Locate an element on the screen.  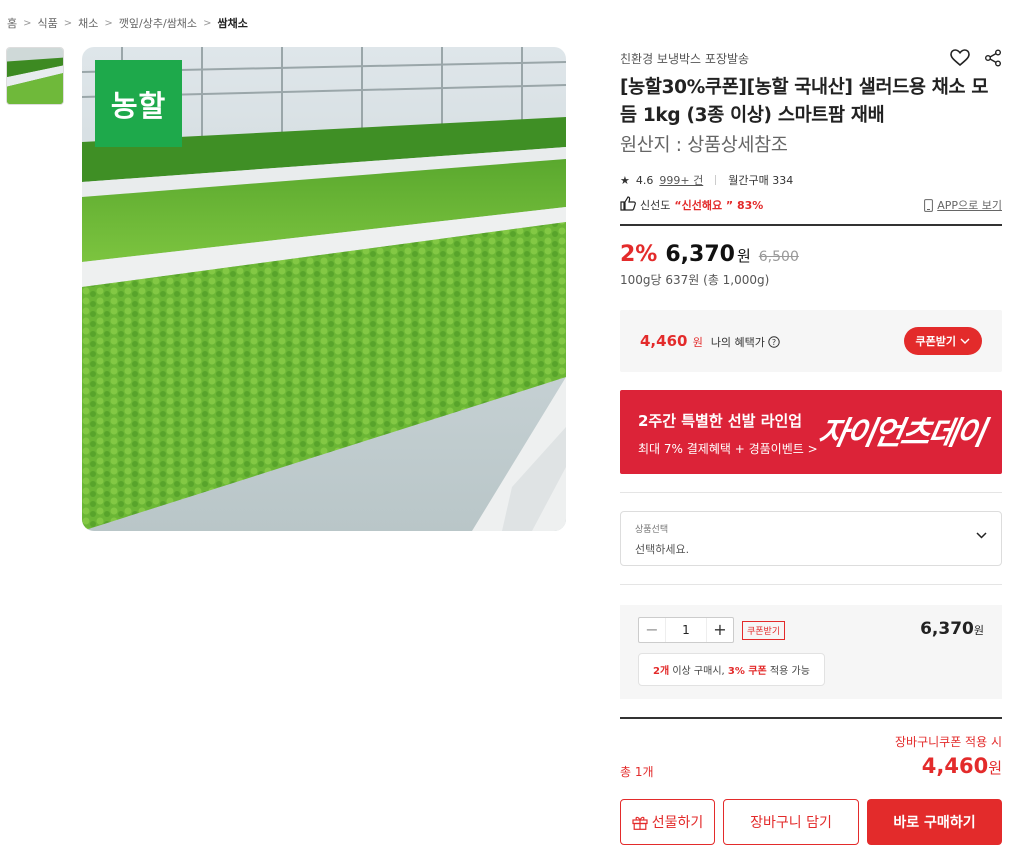
benefit-label: 나의 혜택가 ? is located at coordinates (745, 342).